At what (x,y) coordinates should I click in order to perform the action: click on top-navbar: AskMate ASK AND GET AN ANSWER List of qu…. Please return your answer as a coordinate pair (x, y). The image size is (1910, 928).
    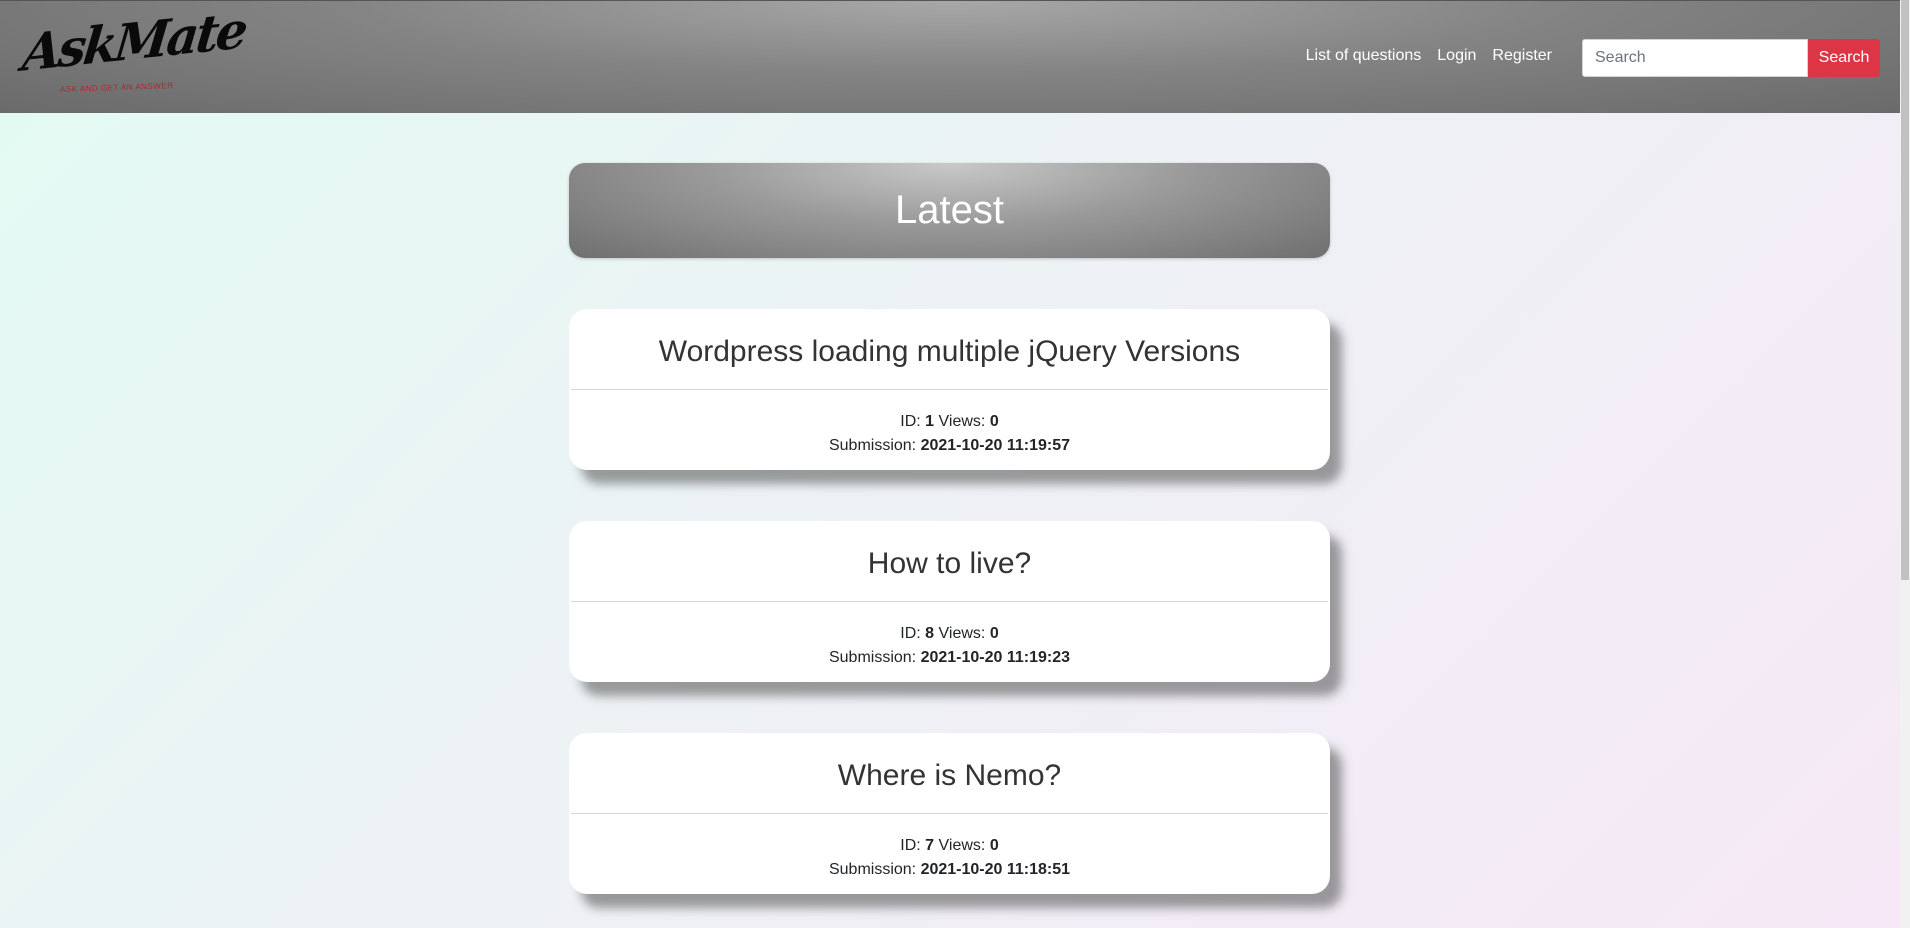
    Looking at the image, I should click on (950, 56).